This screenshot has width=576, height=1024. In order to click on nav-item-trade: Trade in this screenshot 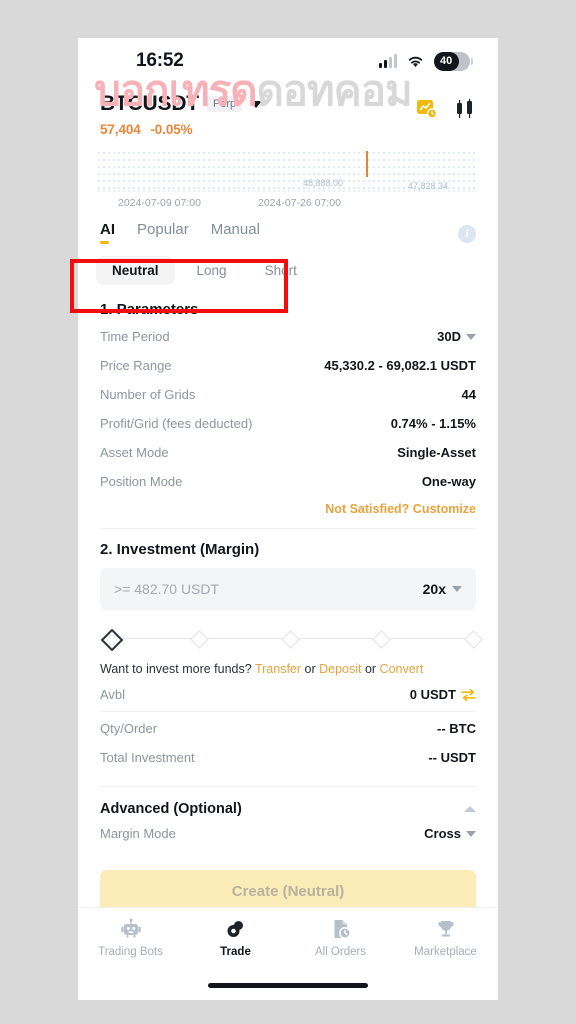, I will do `click(235, 938)`.